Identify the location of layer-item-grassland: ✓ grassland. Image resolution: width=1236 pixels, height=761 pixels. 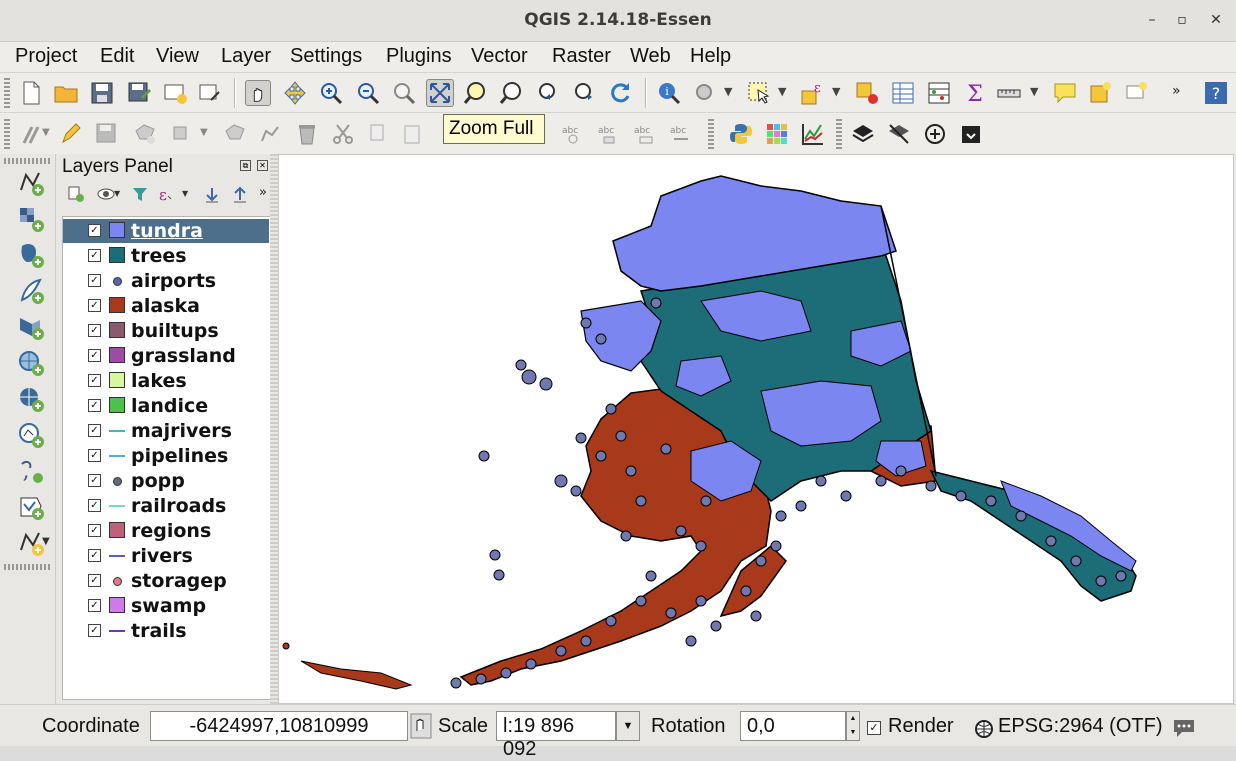
(166, 356).